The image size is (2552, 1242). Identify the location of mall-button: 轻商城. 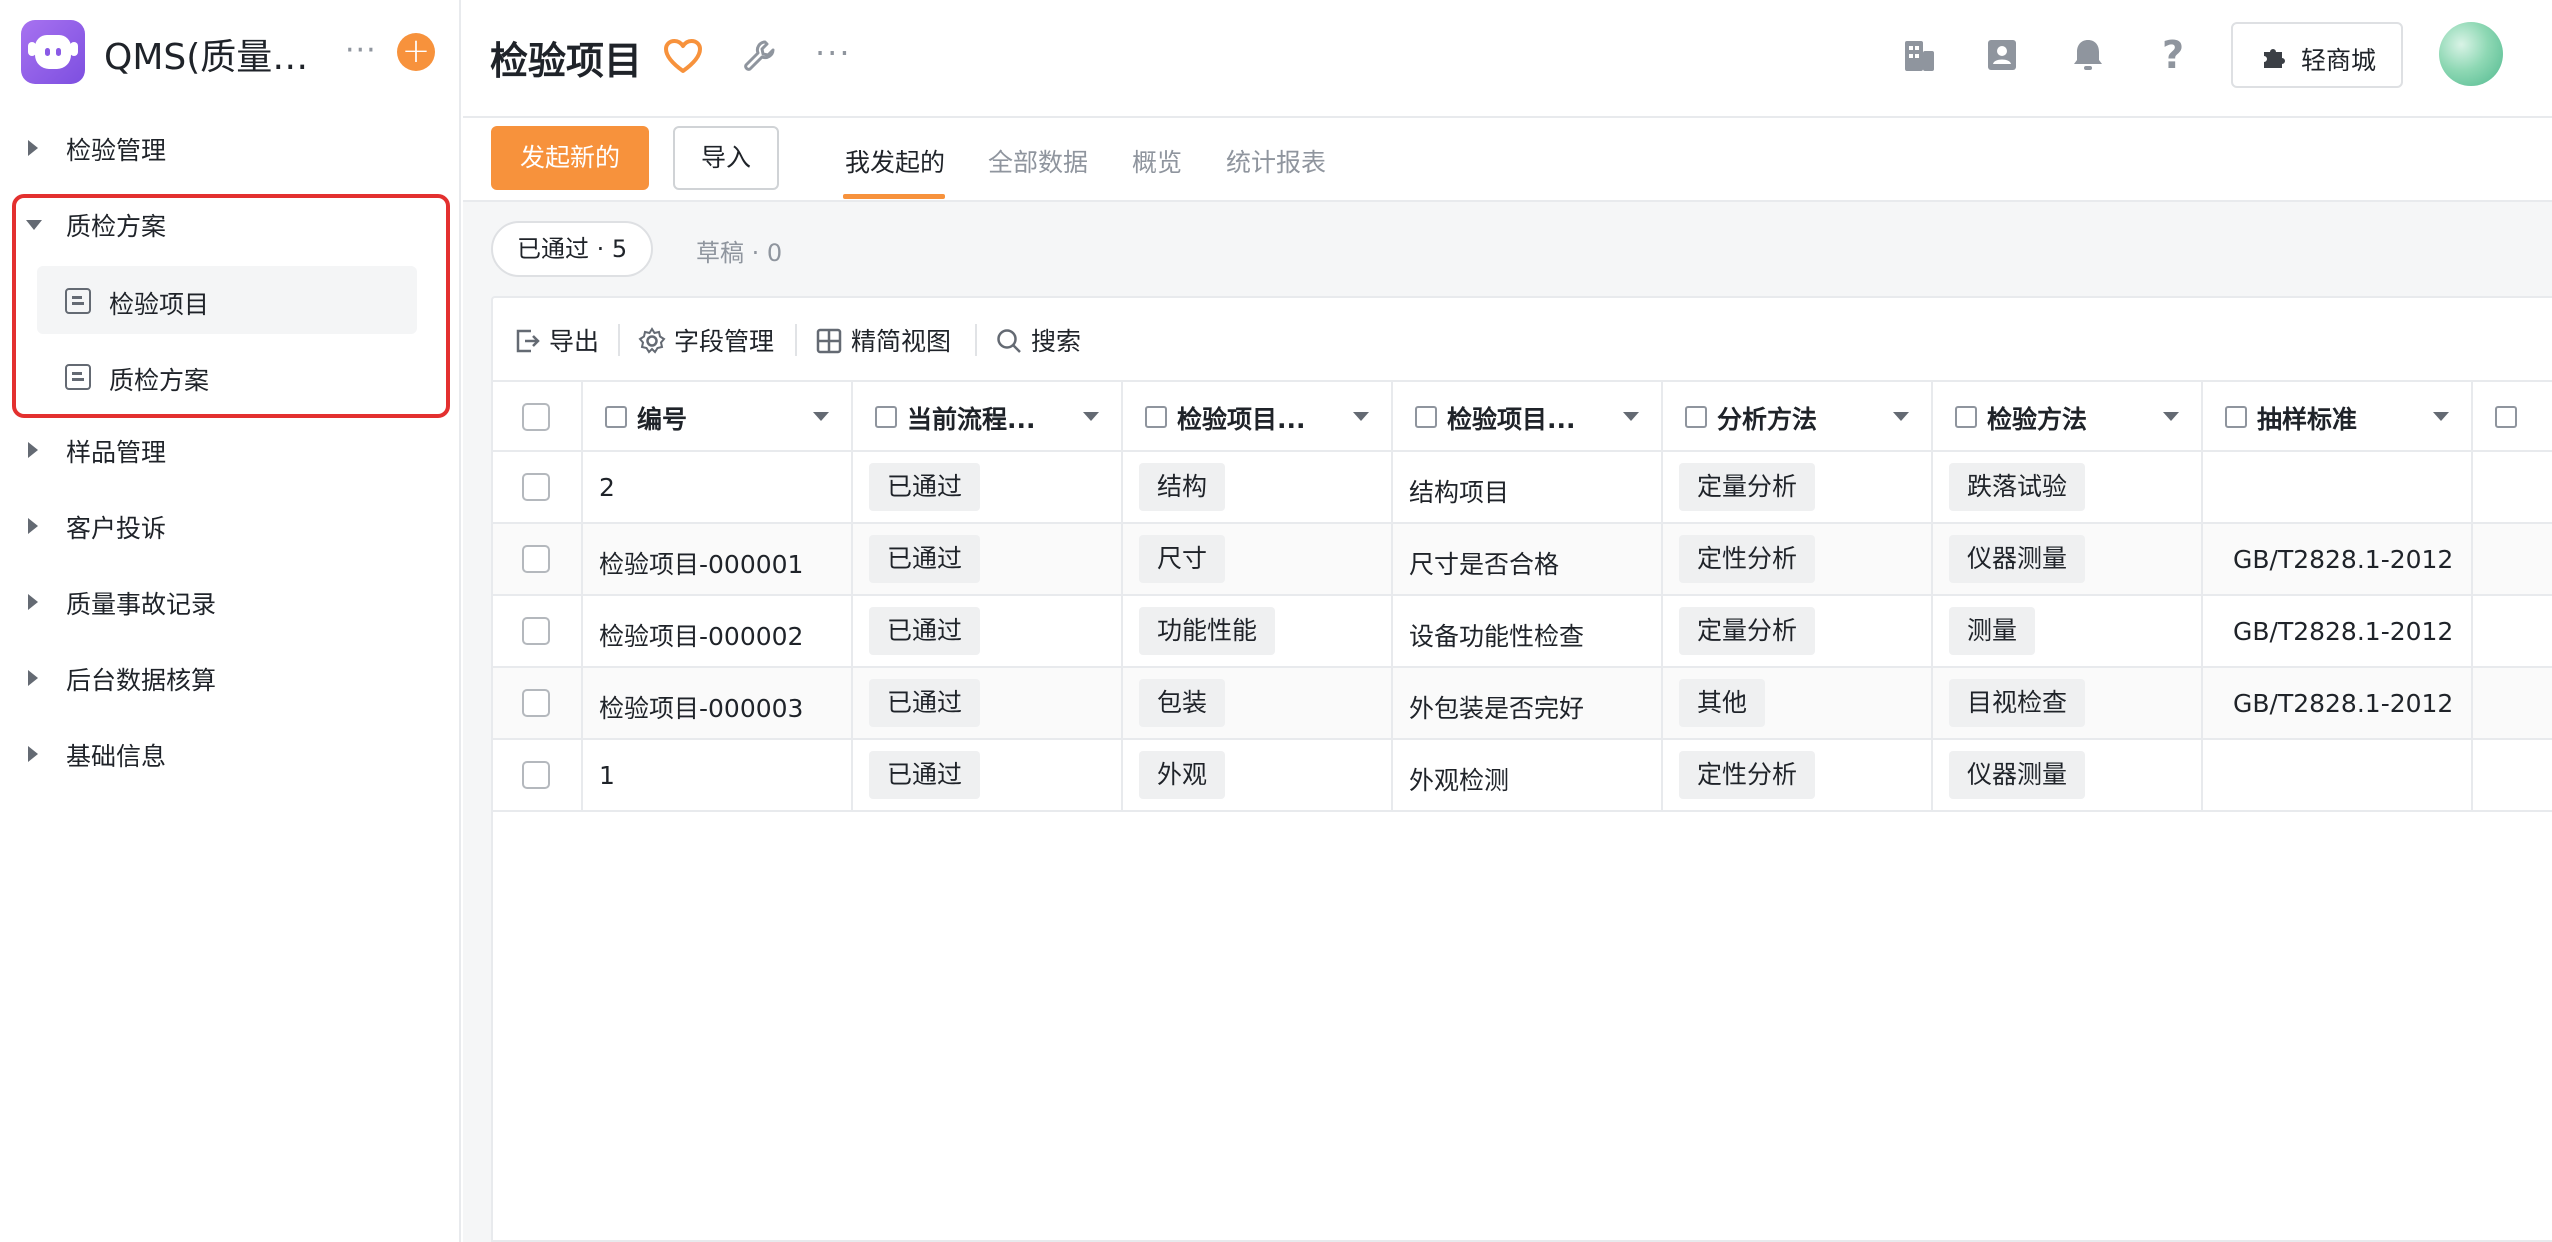
(2317, 55).